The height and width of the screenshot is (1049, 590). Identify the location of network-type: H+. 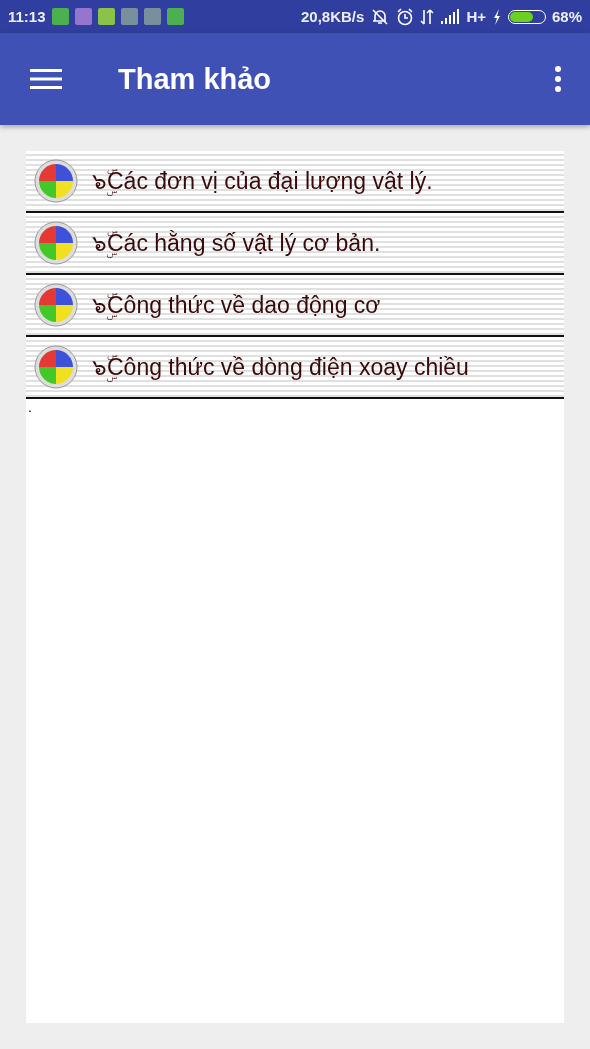
(476, 16).